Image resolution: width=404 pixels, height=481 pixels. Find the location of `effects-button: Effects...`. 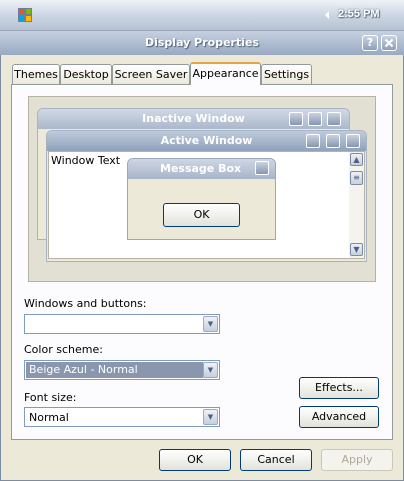

effects-button: Effects... is located at coordinates (339, 388).